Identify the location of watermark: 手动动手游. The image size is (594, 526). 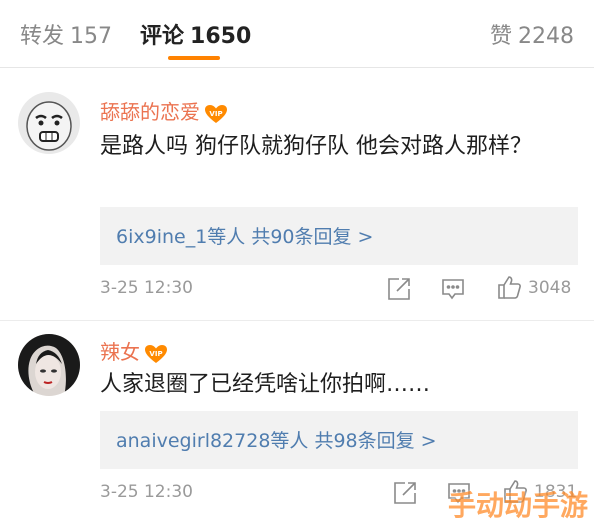
(517, 505).